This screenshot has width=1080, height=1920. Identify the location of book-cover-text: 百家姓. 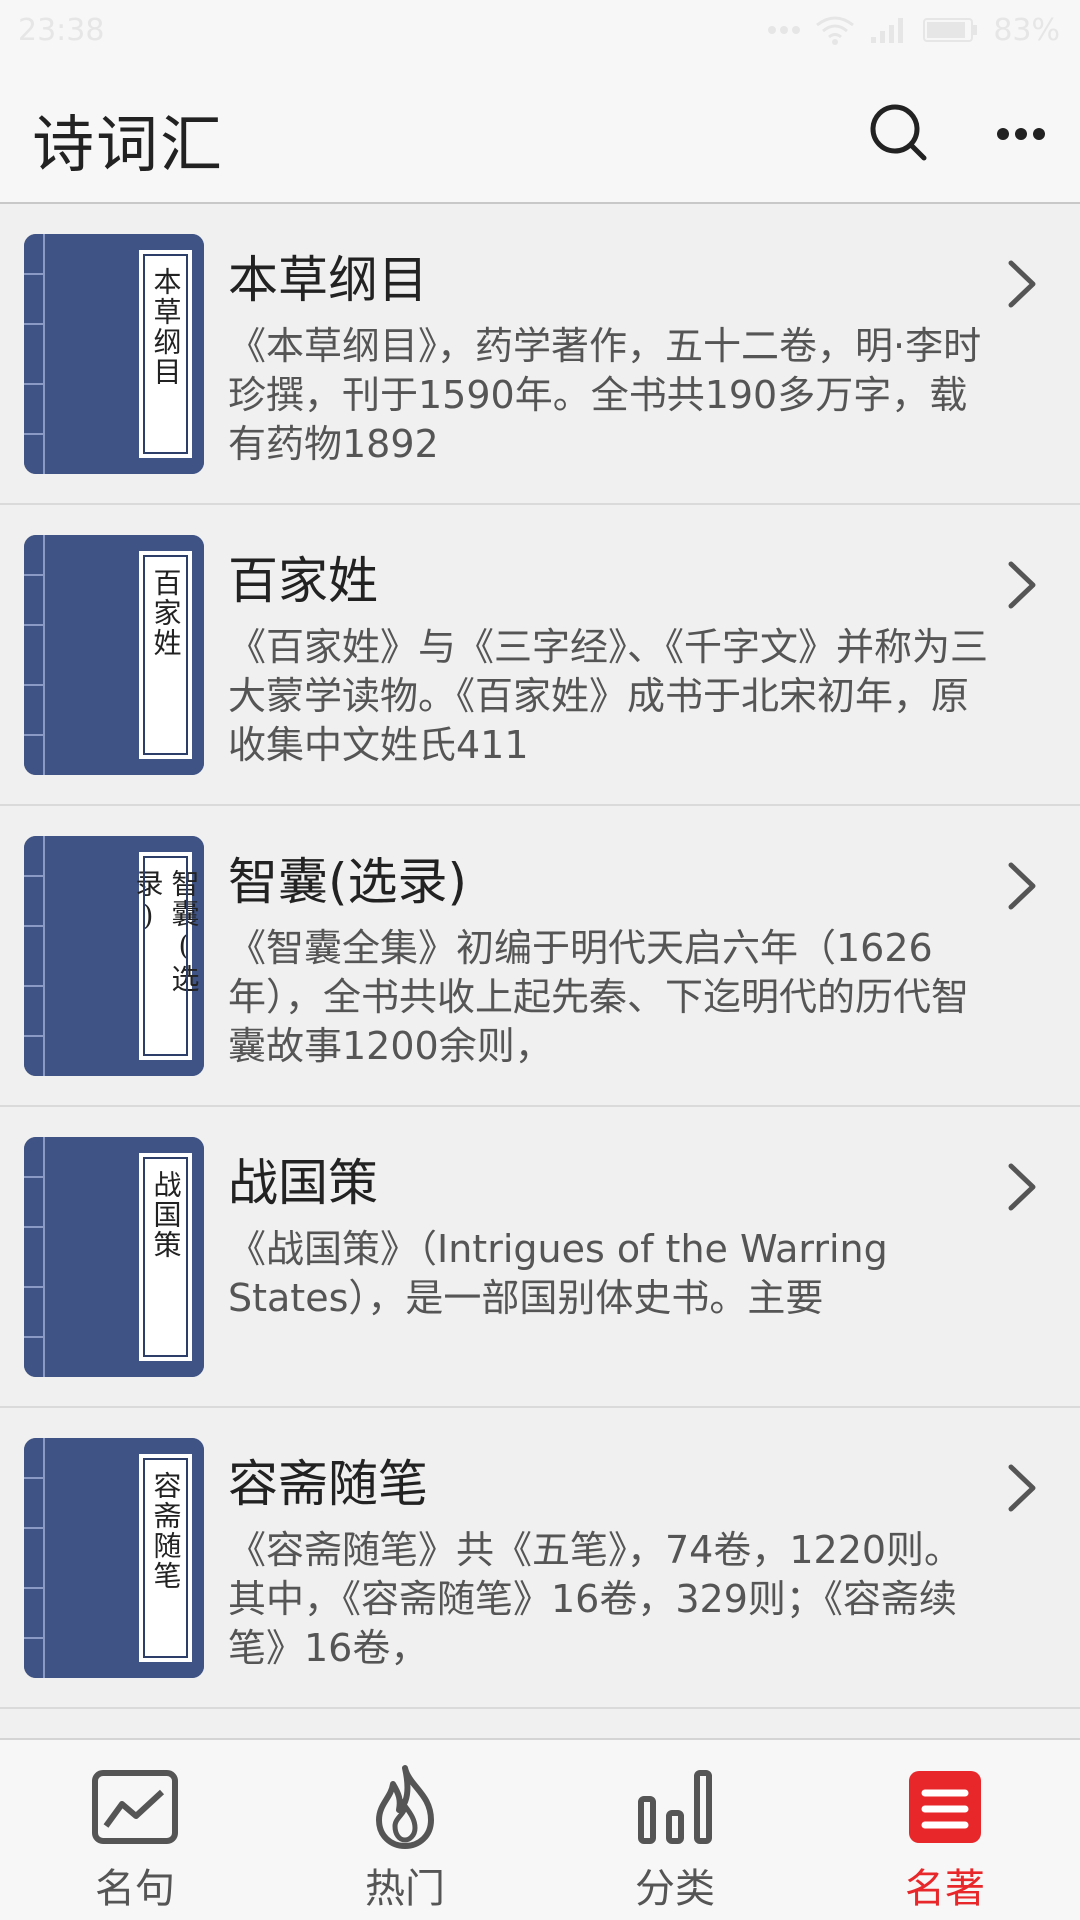
(166, 613).